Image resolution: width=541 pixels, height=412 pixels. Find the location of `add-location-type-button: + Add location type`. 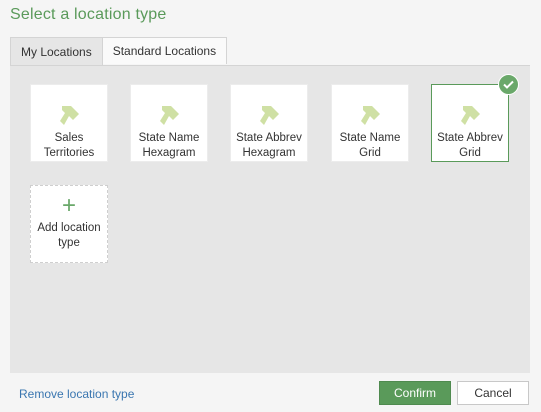

add-location-type-button: + Add location type is located at coordinates (69, 224).